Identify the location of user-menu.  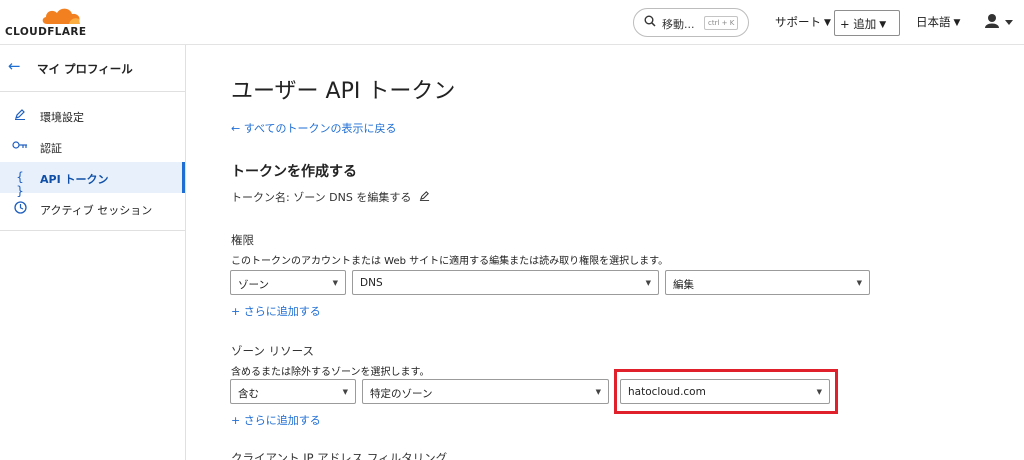
(1000, 22).